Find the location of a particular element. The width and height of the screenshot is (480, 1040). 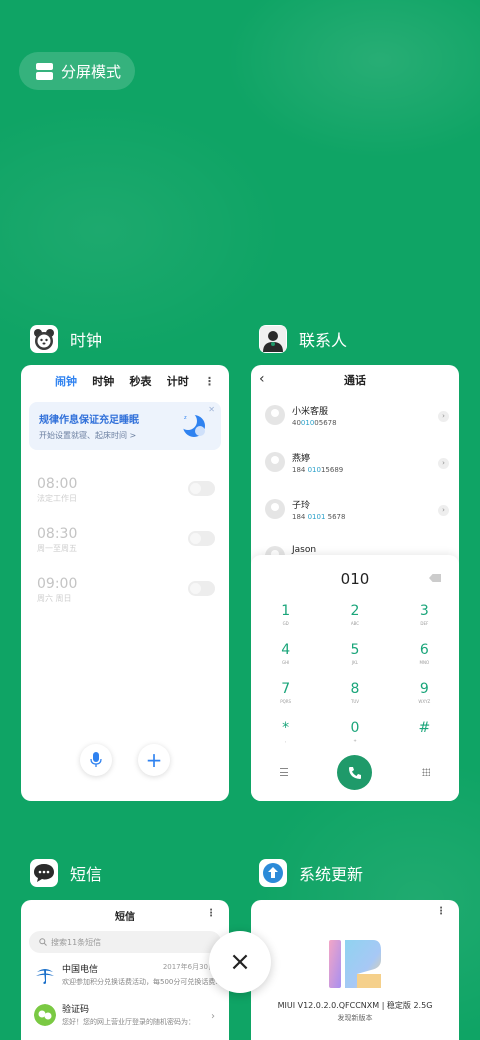

dial-key: 9 WXYZ is located at coordinates (424, 700).